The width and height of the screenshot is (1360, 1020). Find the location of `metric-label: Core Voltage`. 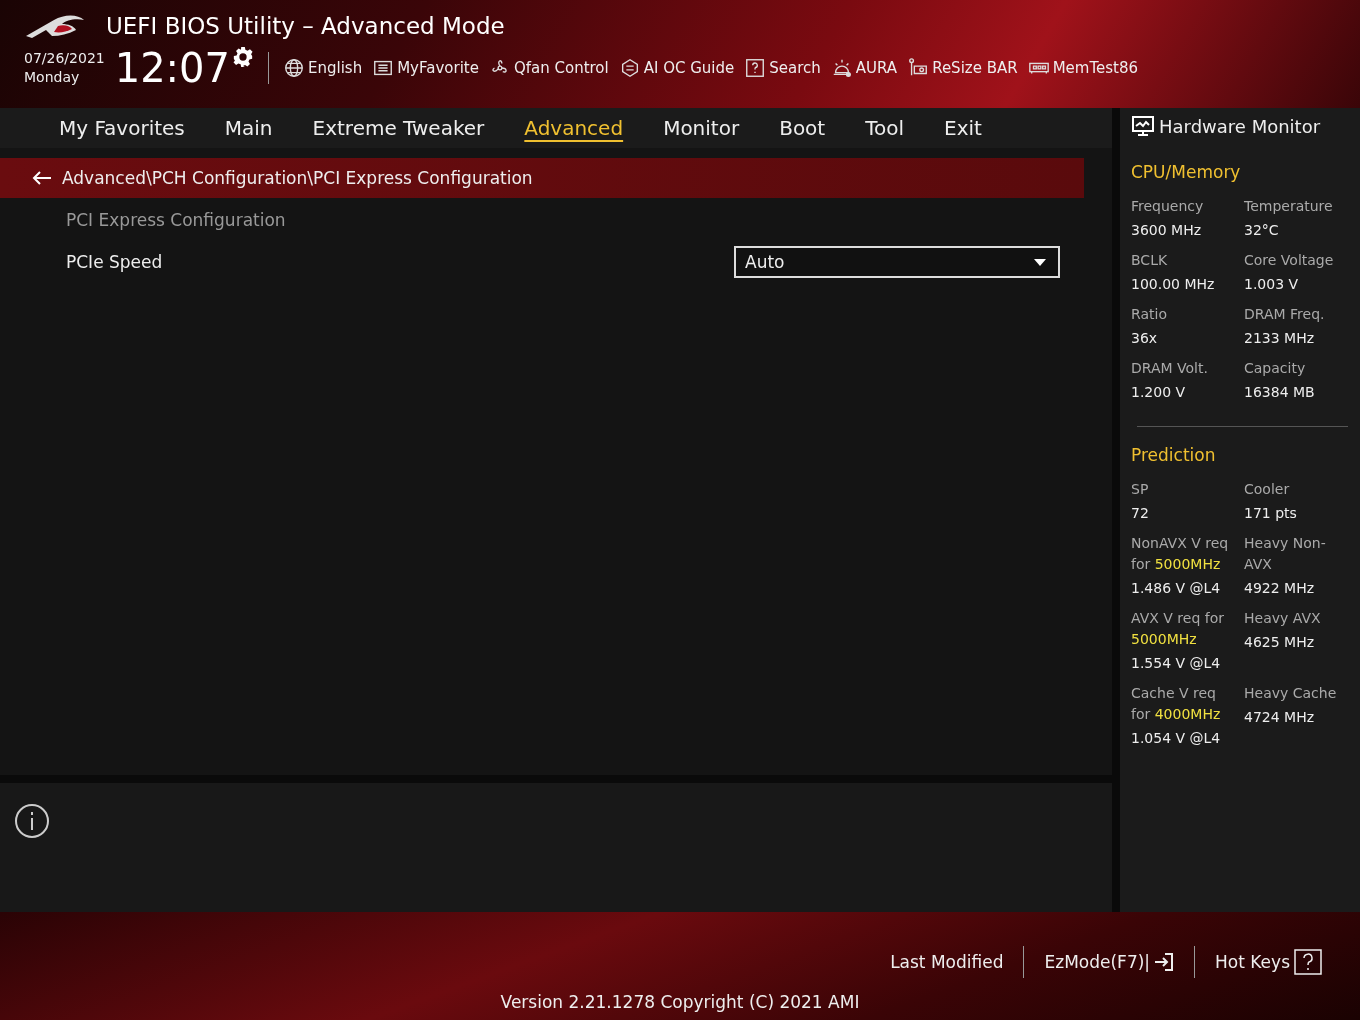

metric-label: Core Voltage is located at coordinates (1289, 260).